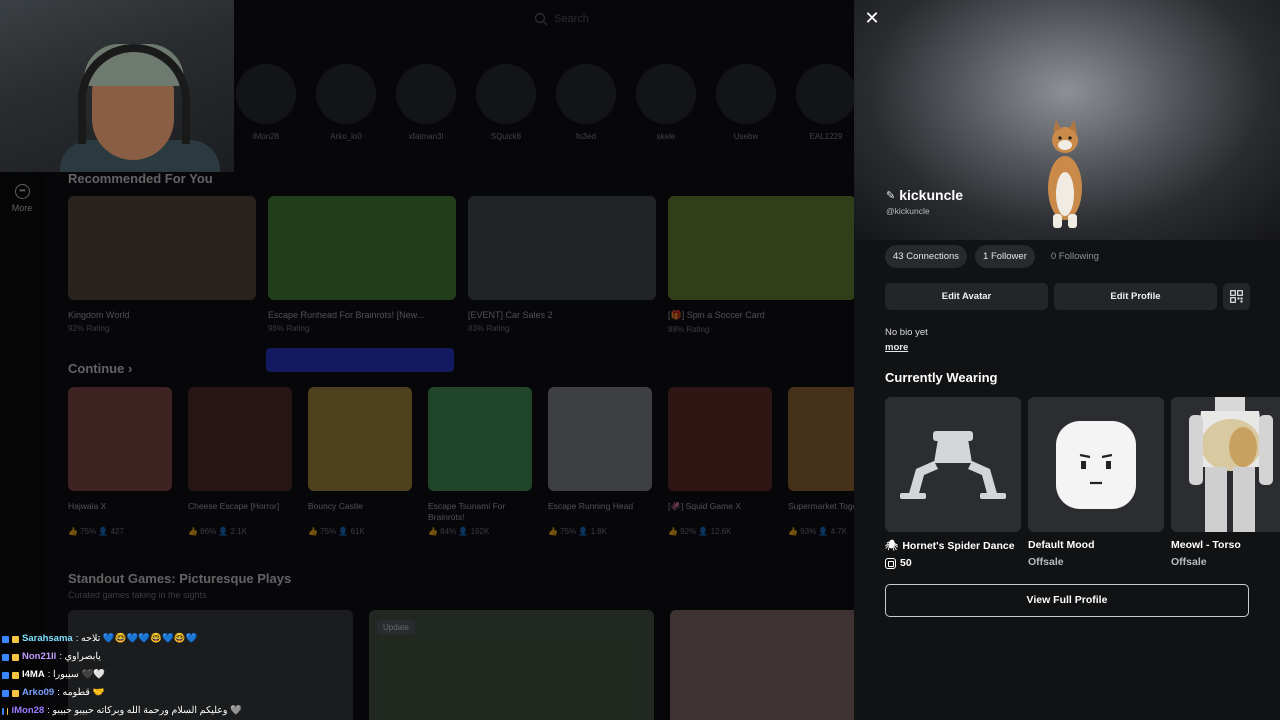 The width and height of the screenshot is (1280, 720). What do you see at coordinates (1061, 545) in the screenshot?
I see `wearing-item-name: Default Mood` at bounding box center [1061, 545].